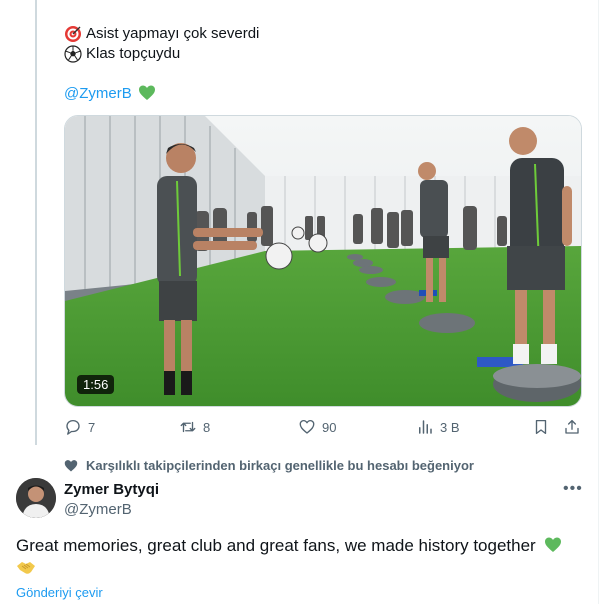 This screenshot has width=613, height=604. Describe the element at coordinates (71, 465) in the screenshot. I see `heart-filled-icon` at that location.